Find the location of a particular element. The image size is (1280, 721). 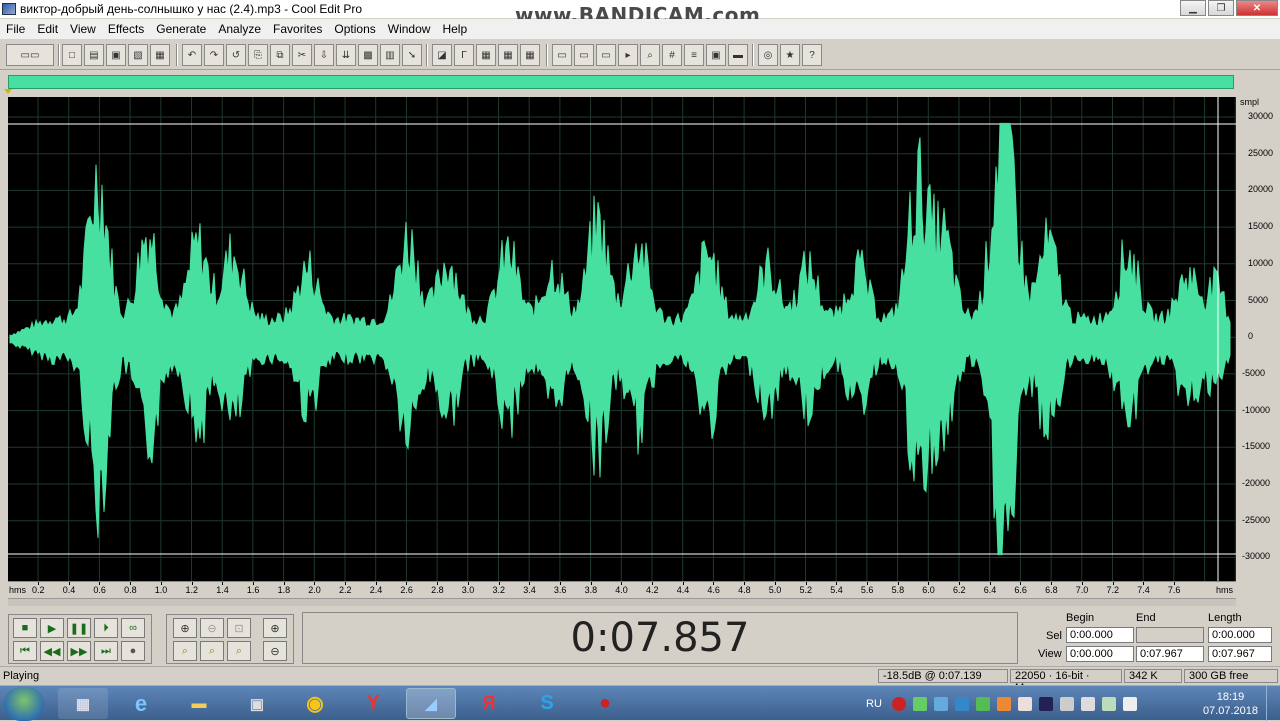

numbers-button: ≡ is located at coordinates (694, 55).